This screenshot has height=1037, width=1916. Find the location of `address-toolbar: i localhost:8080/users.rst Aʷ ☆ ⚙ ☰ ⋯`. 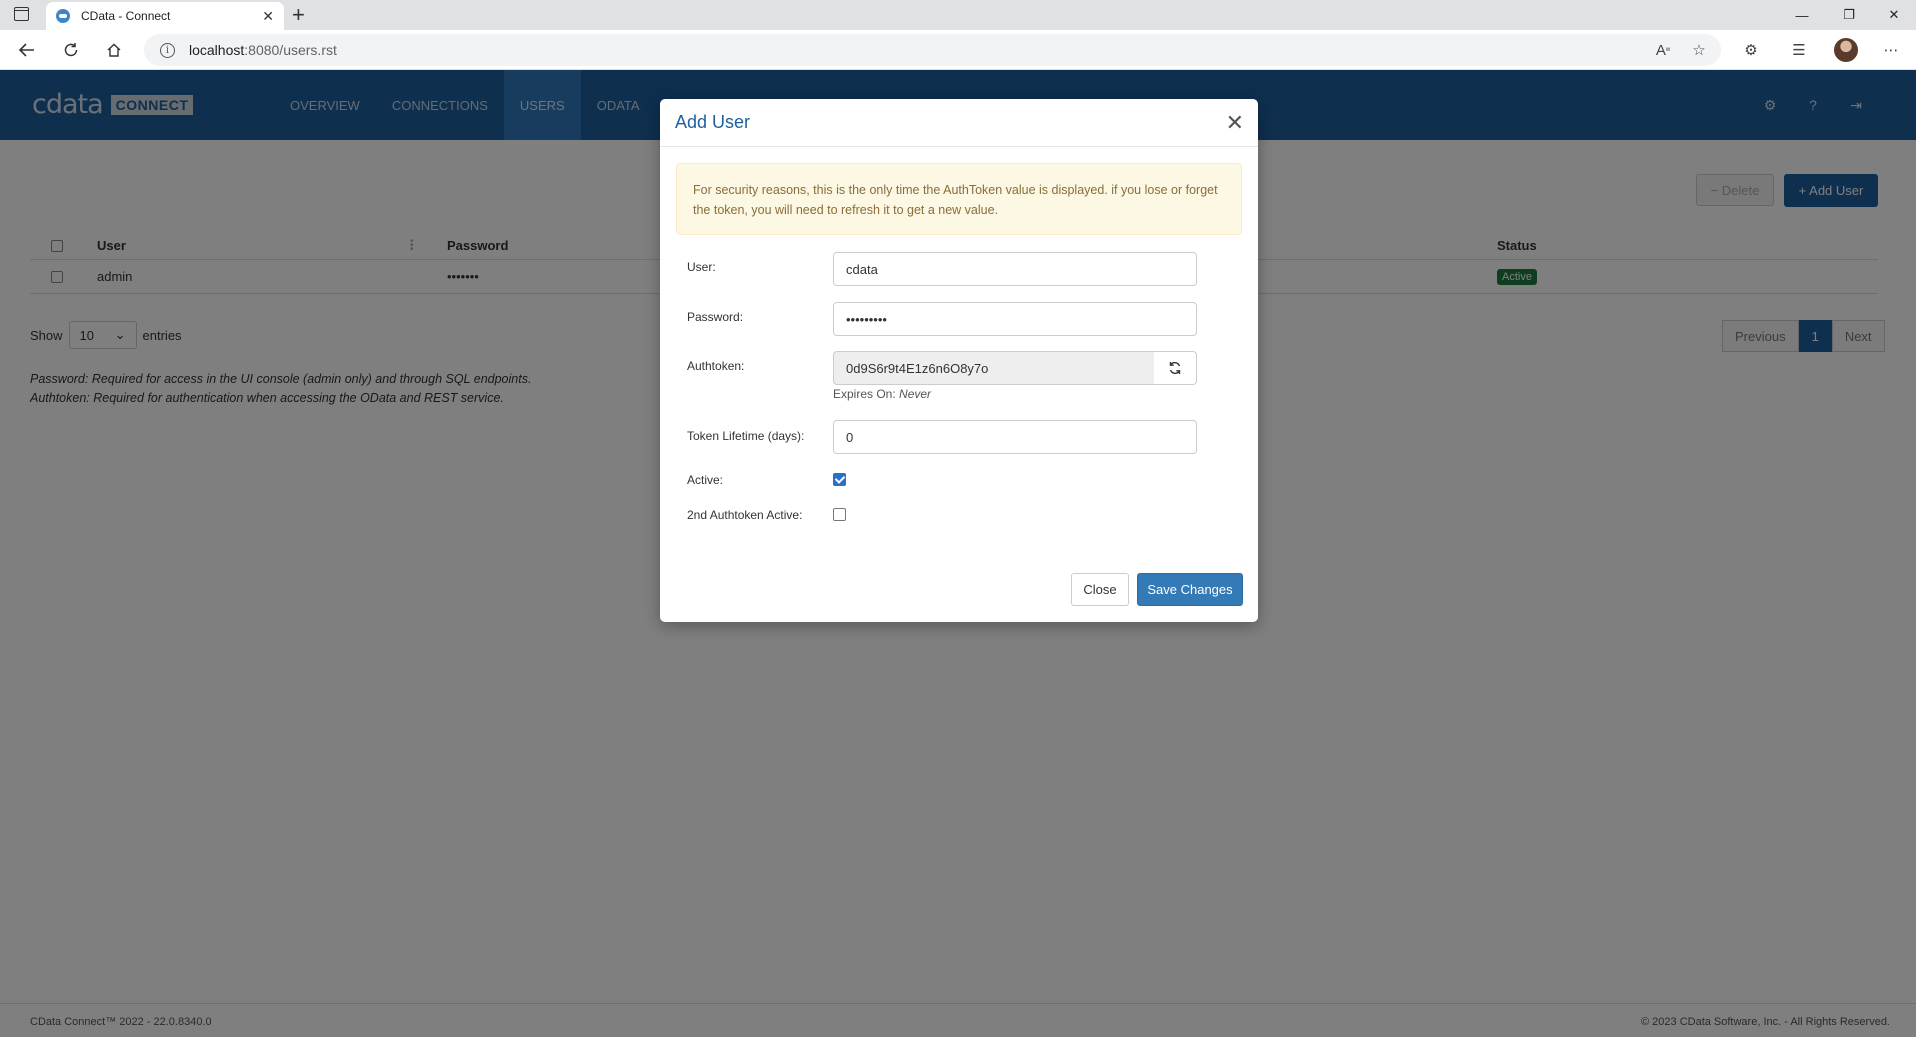

address-toolbar: i localhost:8080/users.rst Aʷ ☆ ⚙ ☰ ⋯ is located at coordinates (958, 50).